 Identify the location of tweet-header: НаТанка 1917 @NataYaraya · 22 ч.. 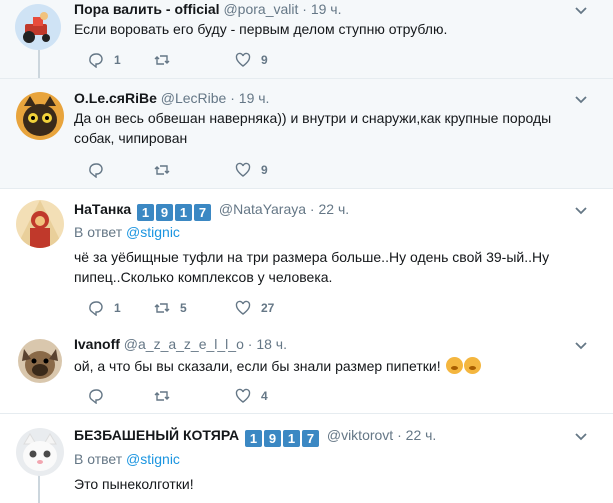
(212, 211).